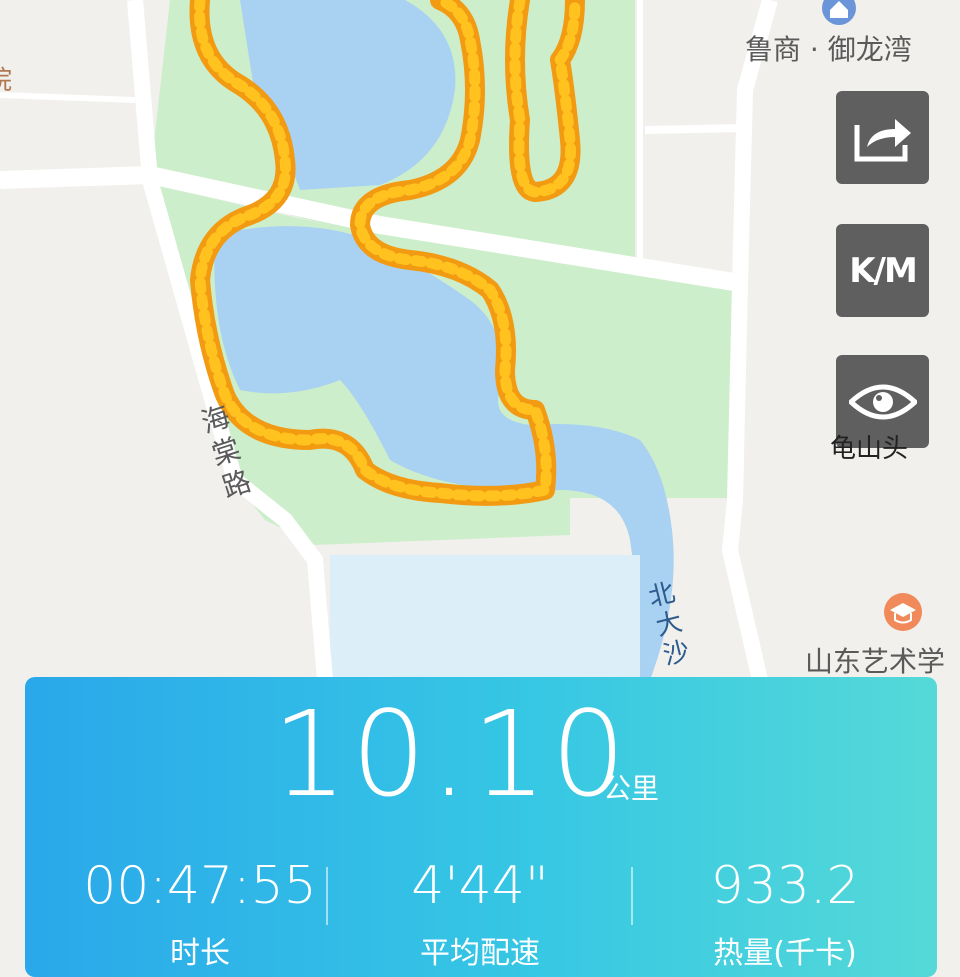 The image size is (960, 977). I want to click on road-right-connector, so click(695, 129).